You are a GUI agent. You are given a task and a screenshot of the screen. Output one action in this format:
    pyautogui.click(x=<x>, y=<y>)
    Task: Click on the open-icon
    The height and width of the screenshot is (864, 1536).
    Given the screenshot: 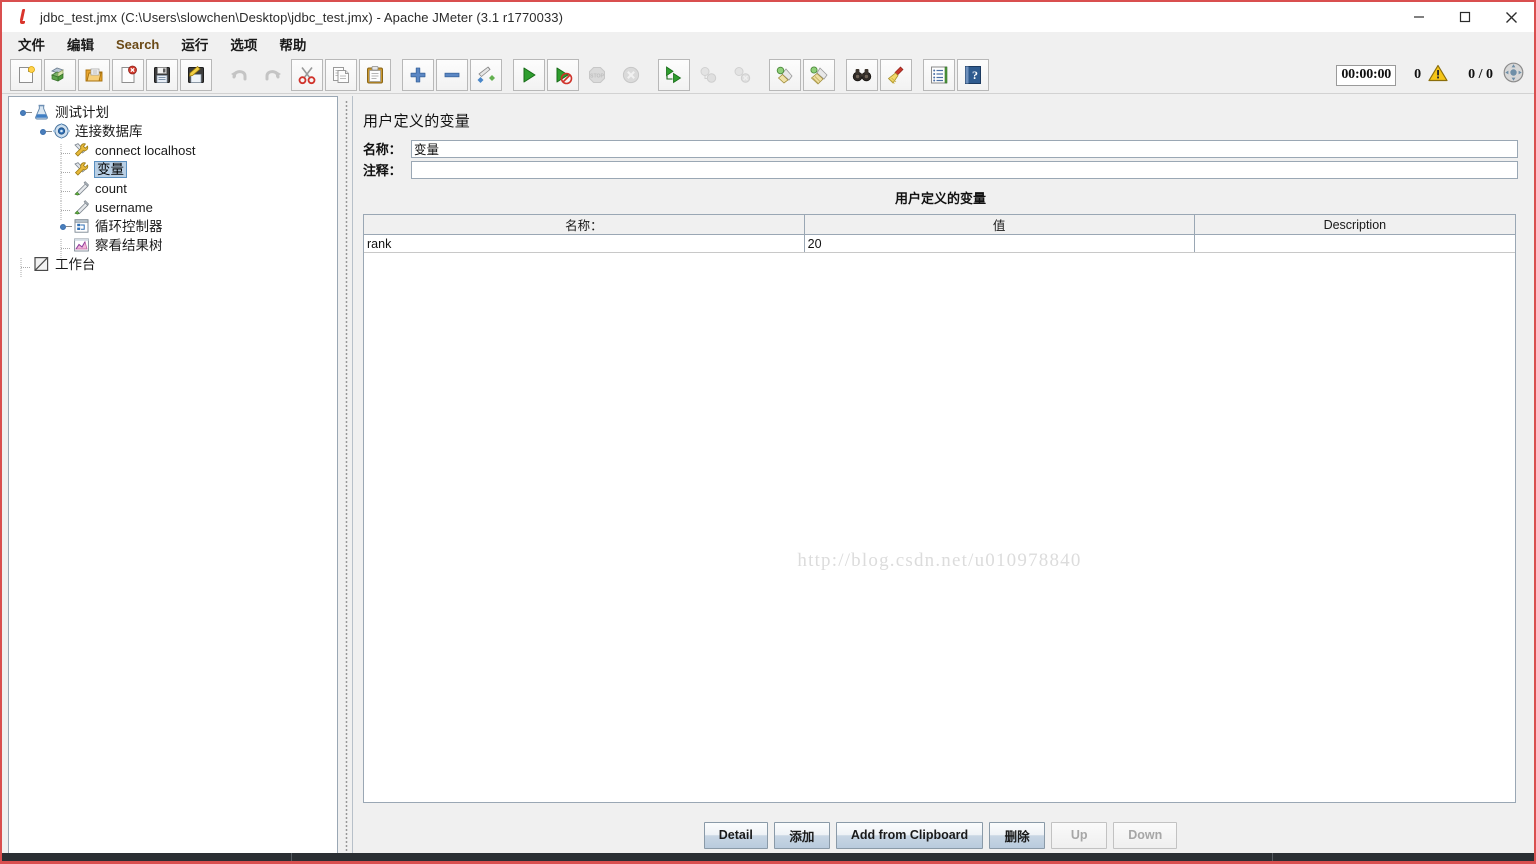 What is the action you would take?
    pyautogui.click(x=94, y=74)
    